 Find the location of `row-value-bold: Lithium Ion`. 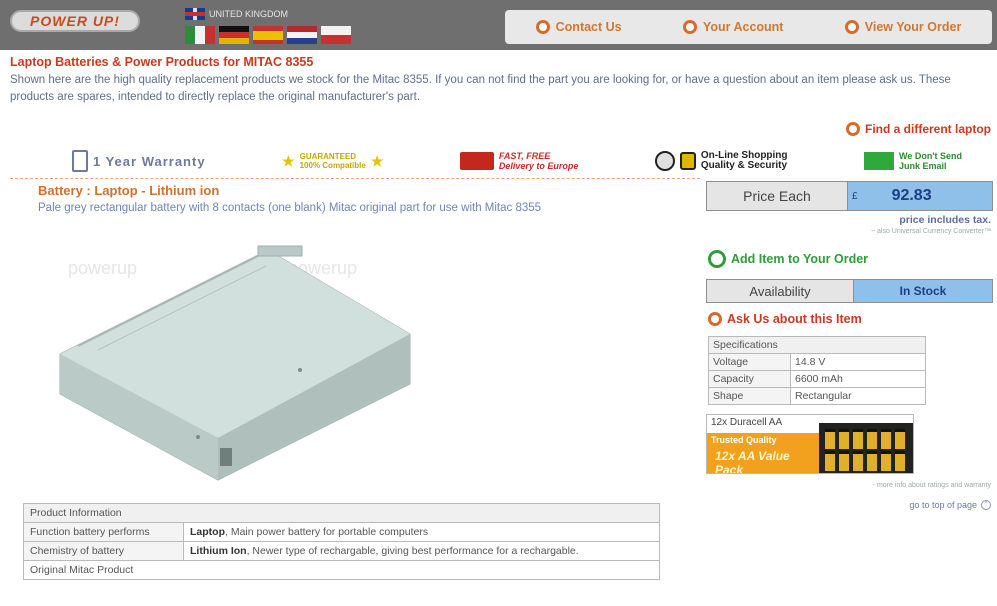

row-value-bold: Lithium Ion is located at coordinates (218, 551).